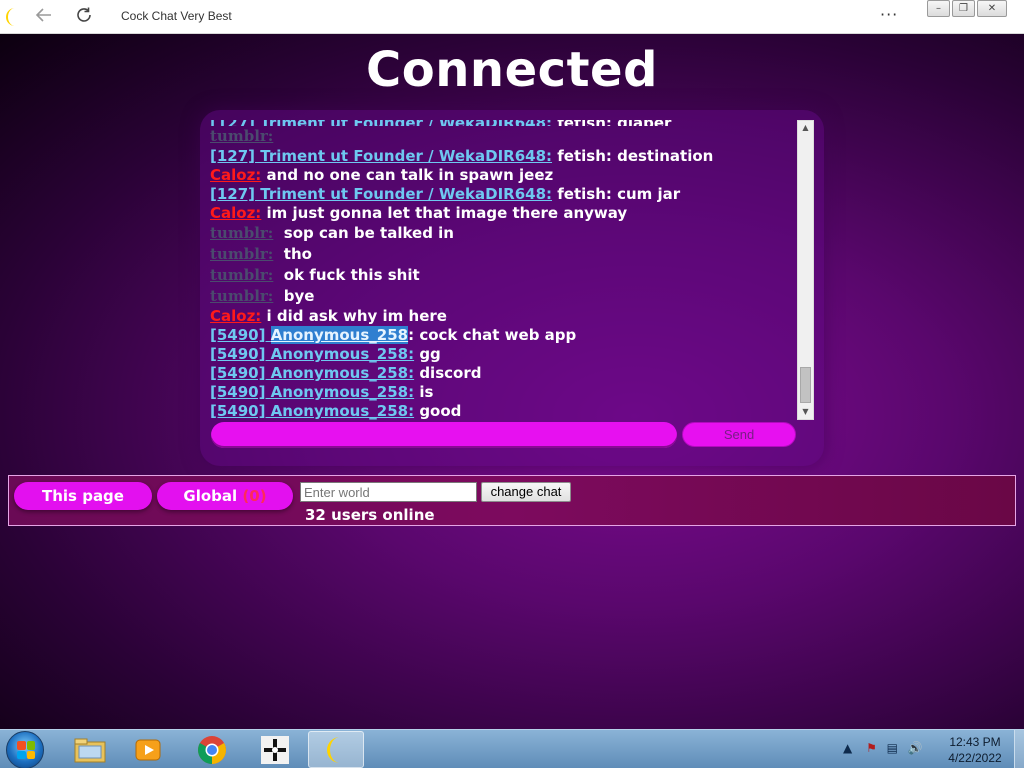 The width and height of the screenshot is (1024, 768). What do you see at coordinates (739, 434) in the screenshot?
I see `send-button: Send` at bounding box center [739, 434].